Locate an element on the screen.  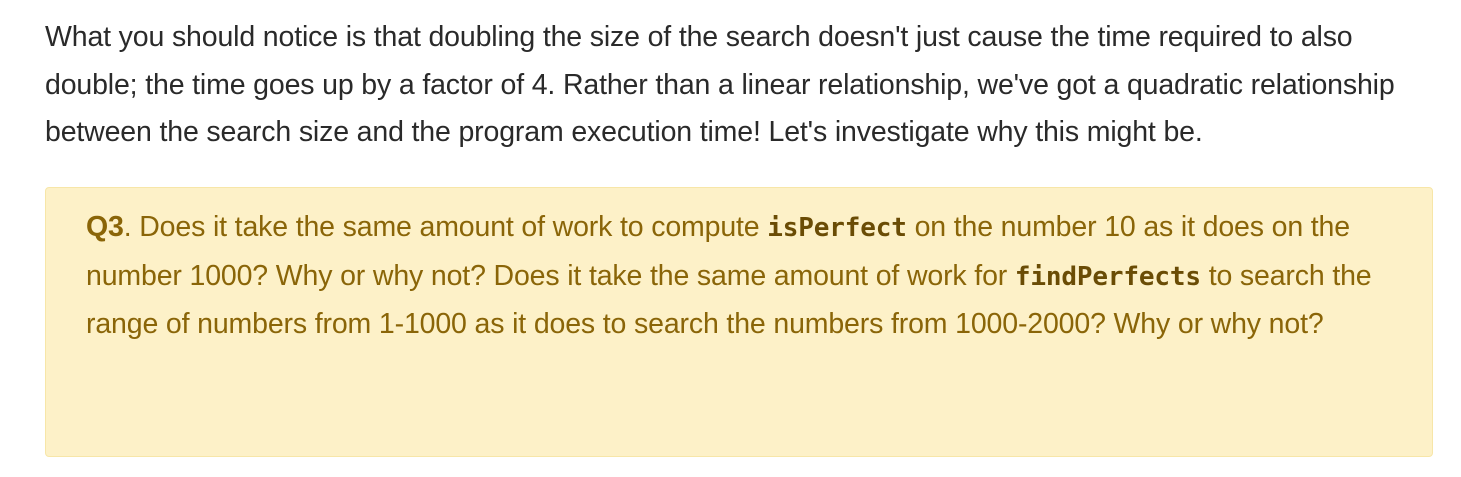
question-label: Q3 is located at coordinates (105, 227).